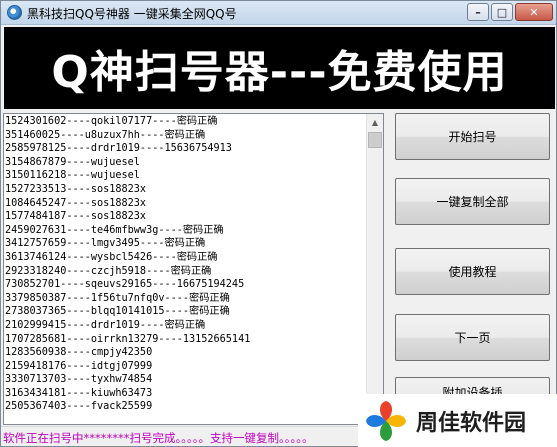  I want to click on tutorial-button: 使用教程, so click(472, 271).